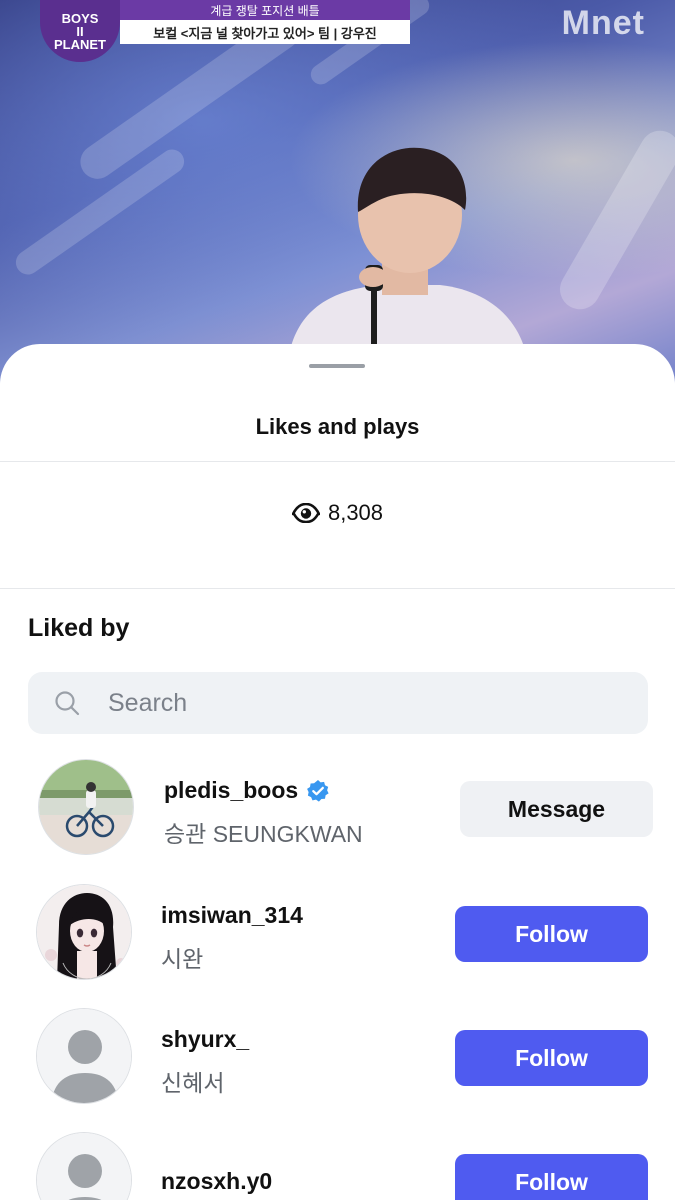  I want to click on username: nzosxh.y0, so click(216, 1181).